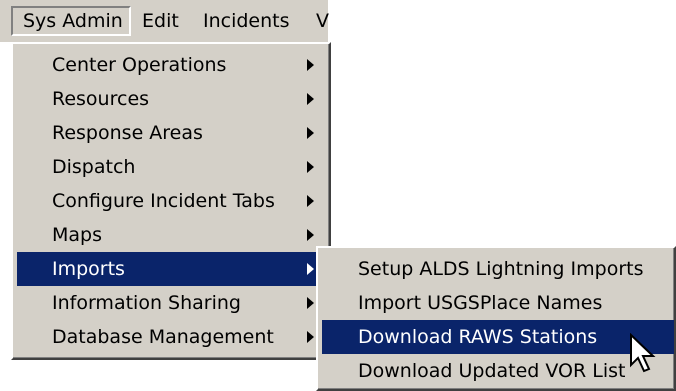 This screenshot has width=676, height=391. I want to click on menu-item-label: Dispatch, so click(94, 167).